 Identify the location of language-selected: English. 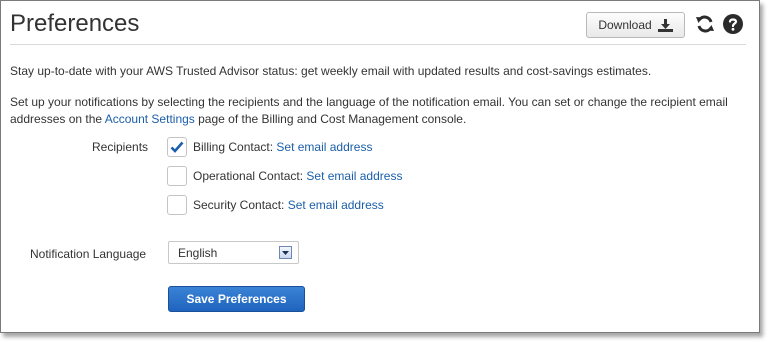
(198, 253).